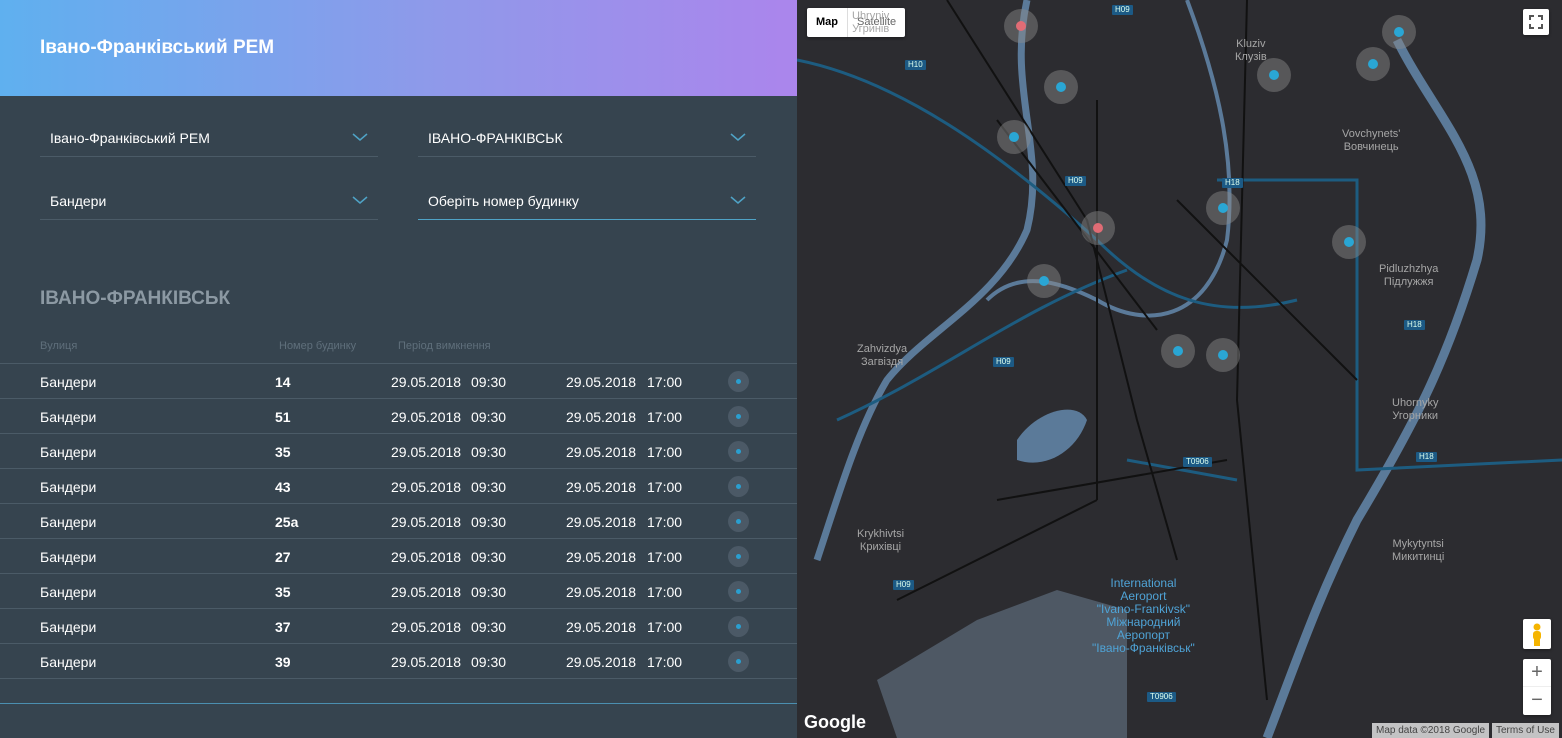  What do you see at coordinates (1537, 701) in the screenshot?
I see `zoom-out-button: −` at bounding box center [1537, 701].